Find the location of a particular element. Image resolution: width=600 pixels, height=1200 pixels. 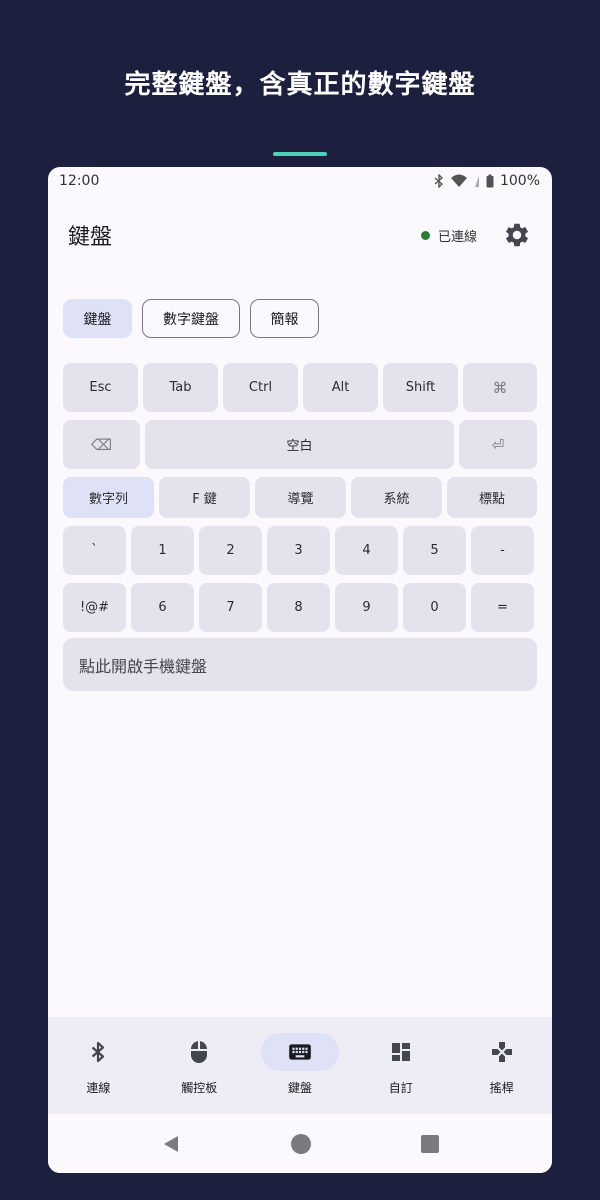

command-key-icon: ⌘ is located at coordinates (500, 387).